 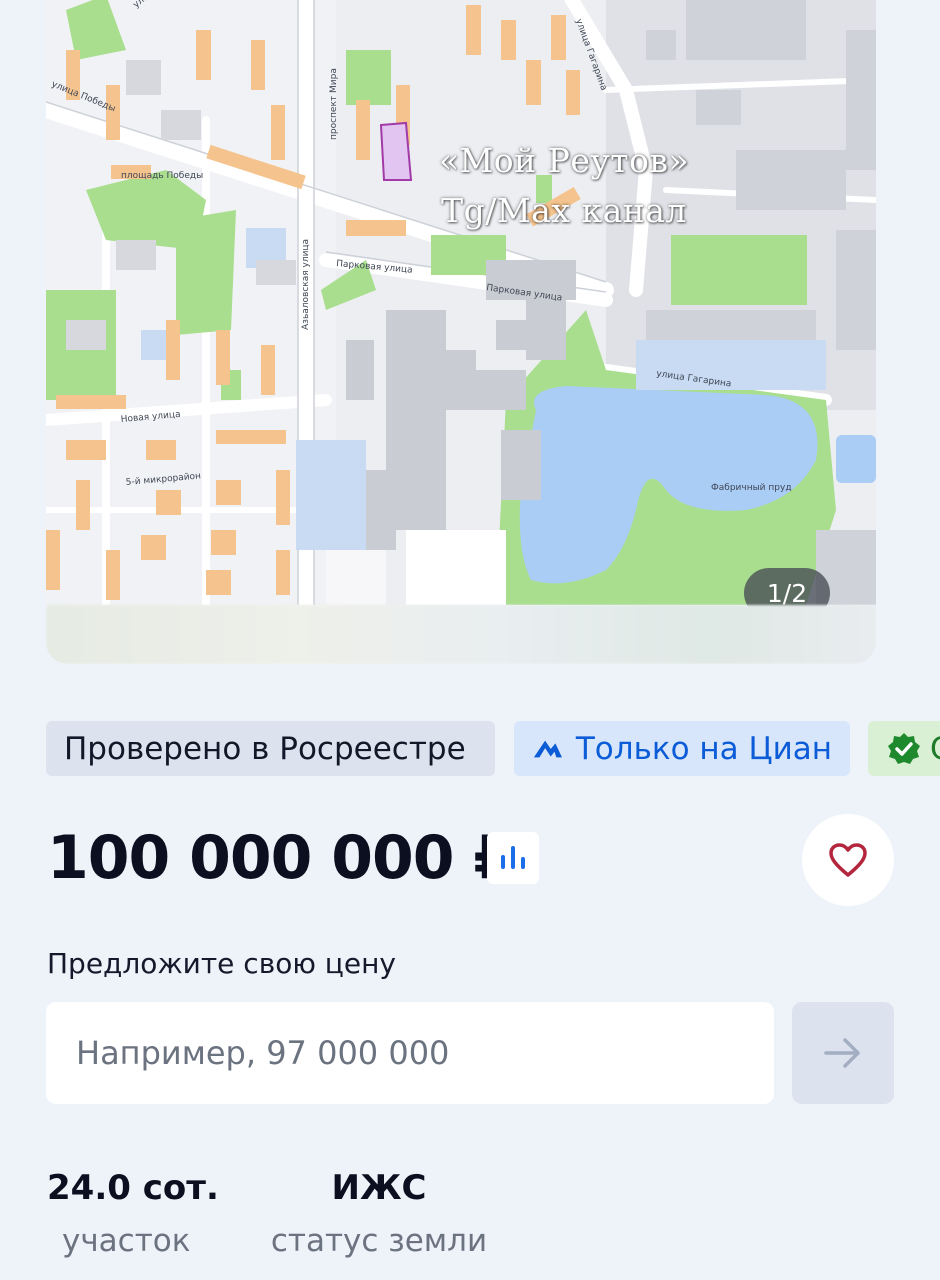 What do you see at coordinates (751, 488) in the screenshot?
I see `pond-label: Фабричный пруд` at bounding box center [751, 488].